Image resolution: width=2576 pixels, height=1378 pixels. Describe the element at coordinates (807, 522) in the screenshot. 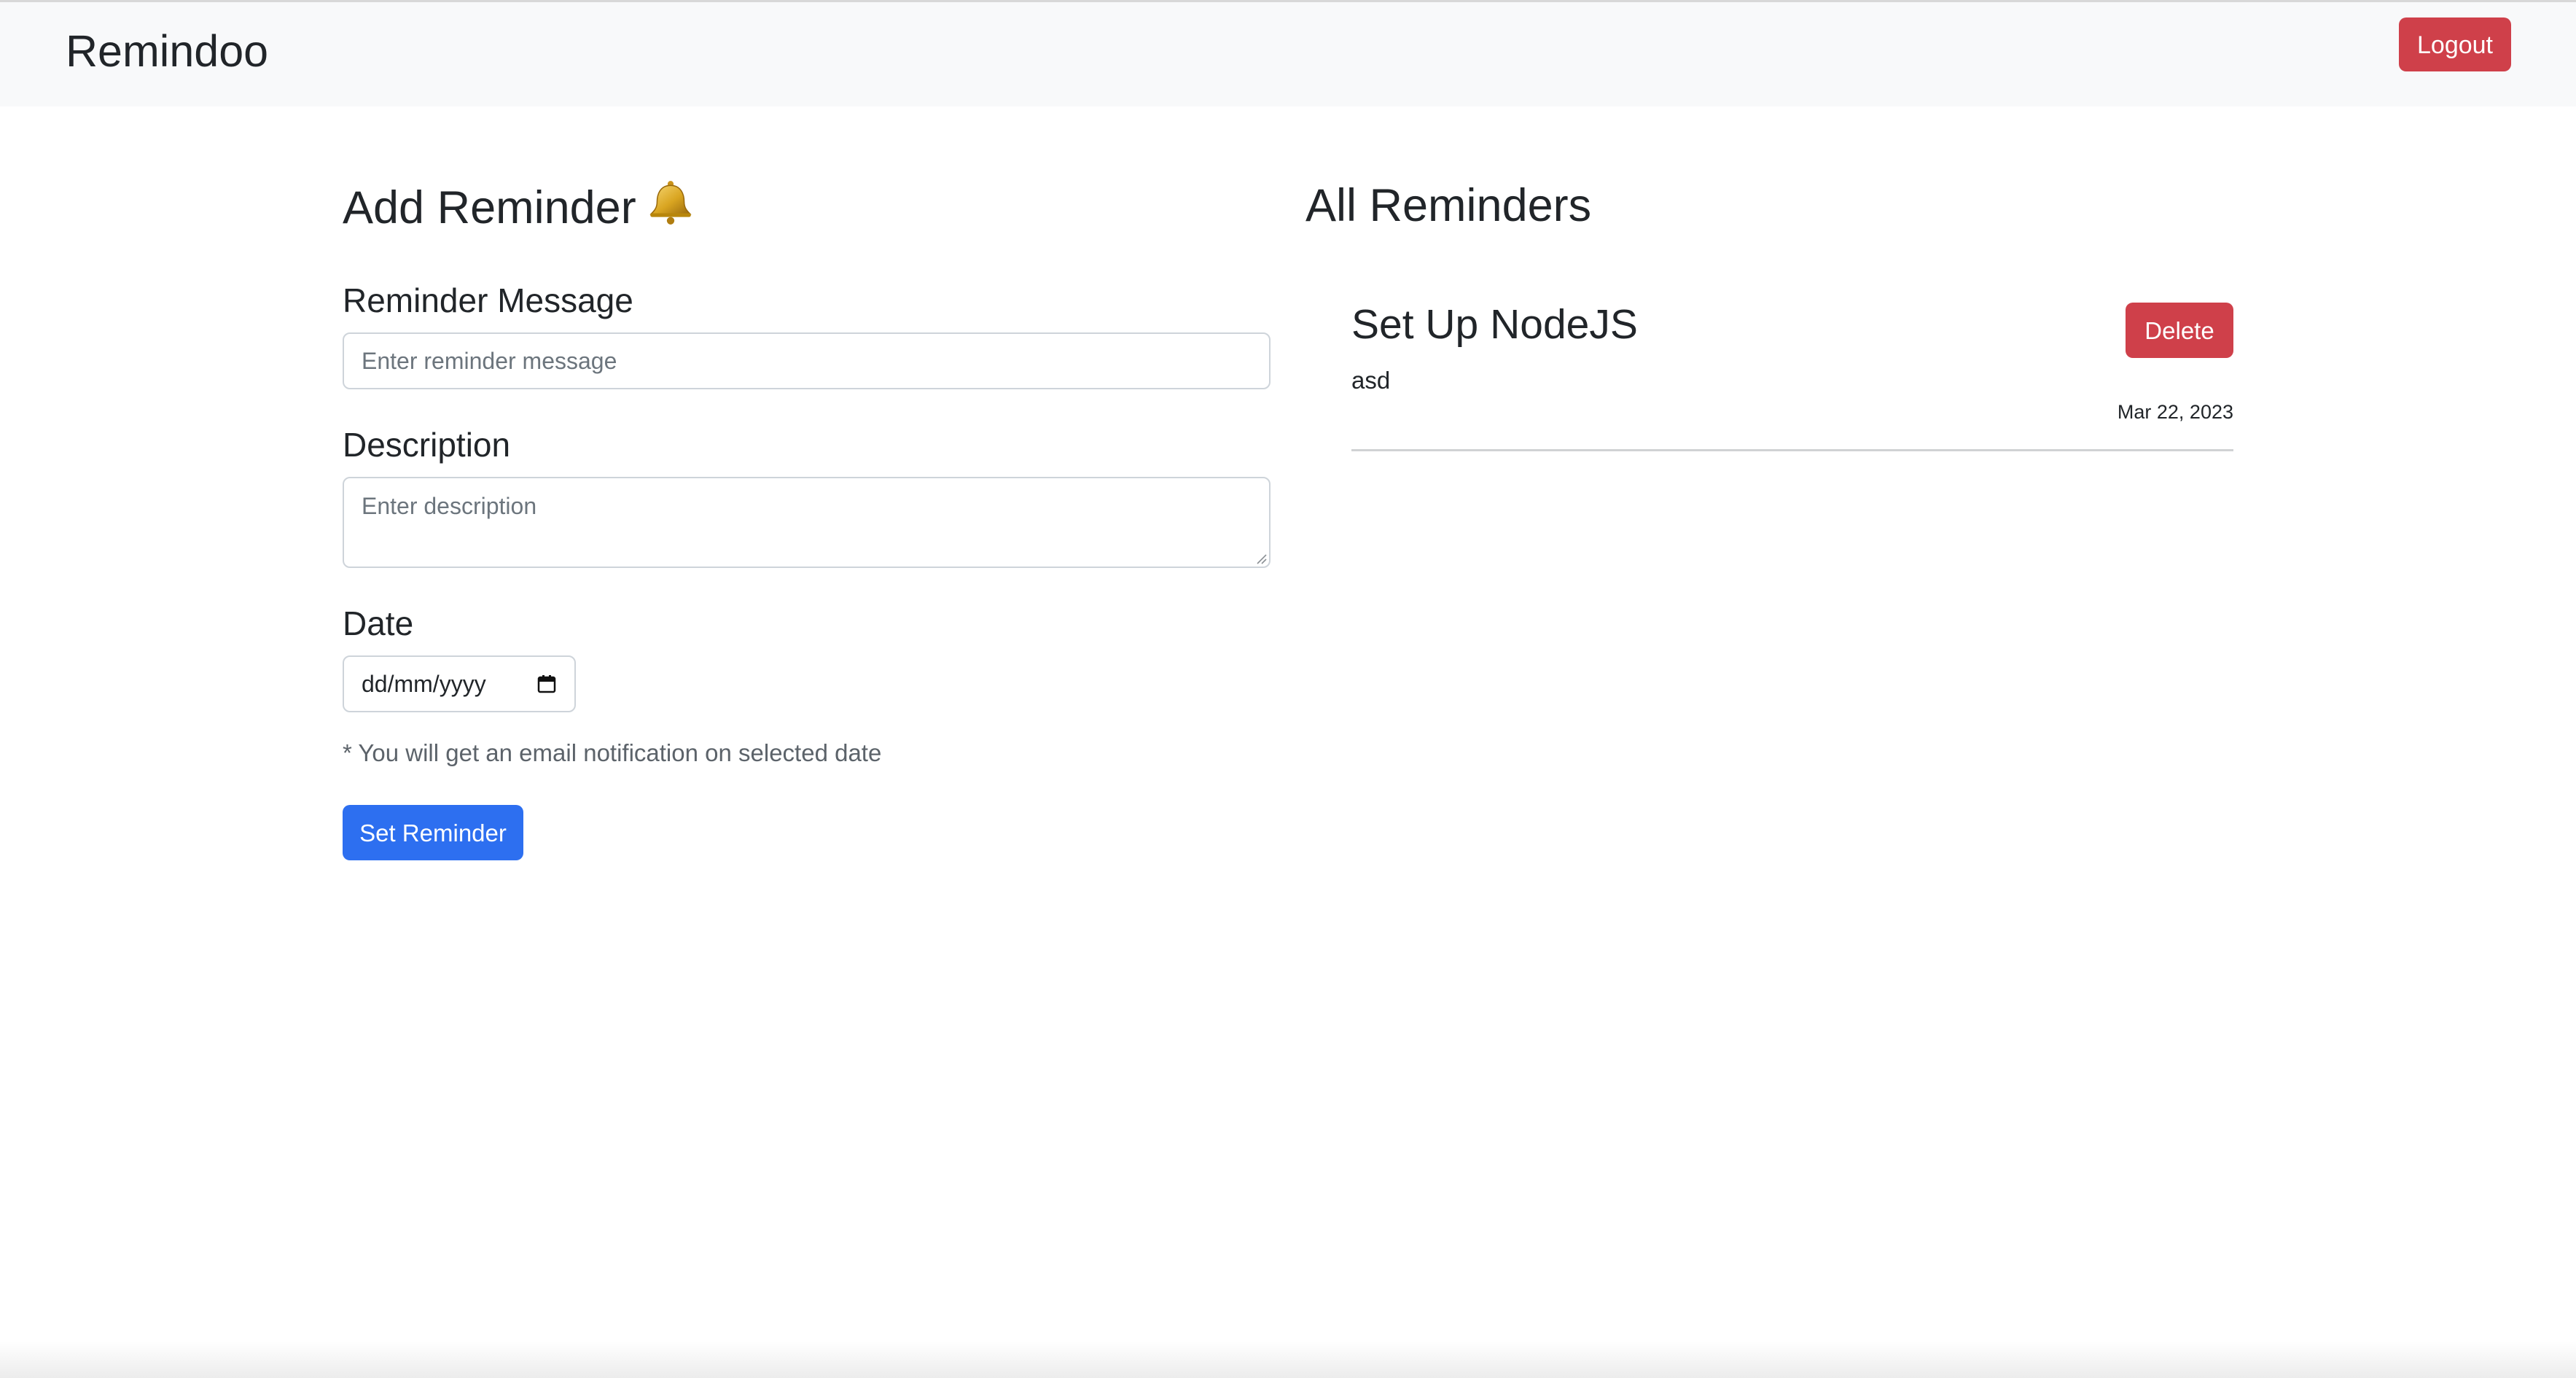

I see `description-textarea` at that location.